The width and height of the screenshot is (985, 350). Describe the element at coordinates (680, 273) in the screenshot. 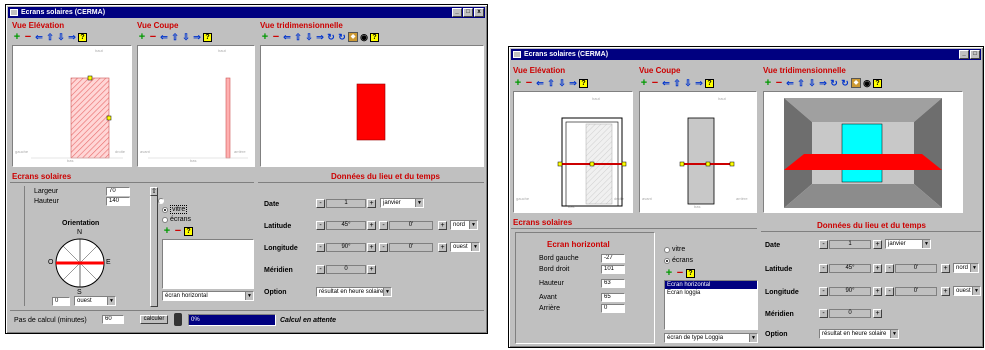

I see `remove-ecran-icon: −` at that location.